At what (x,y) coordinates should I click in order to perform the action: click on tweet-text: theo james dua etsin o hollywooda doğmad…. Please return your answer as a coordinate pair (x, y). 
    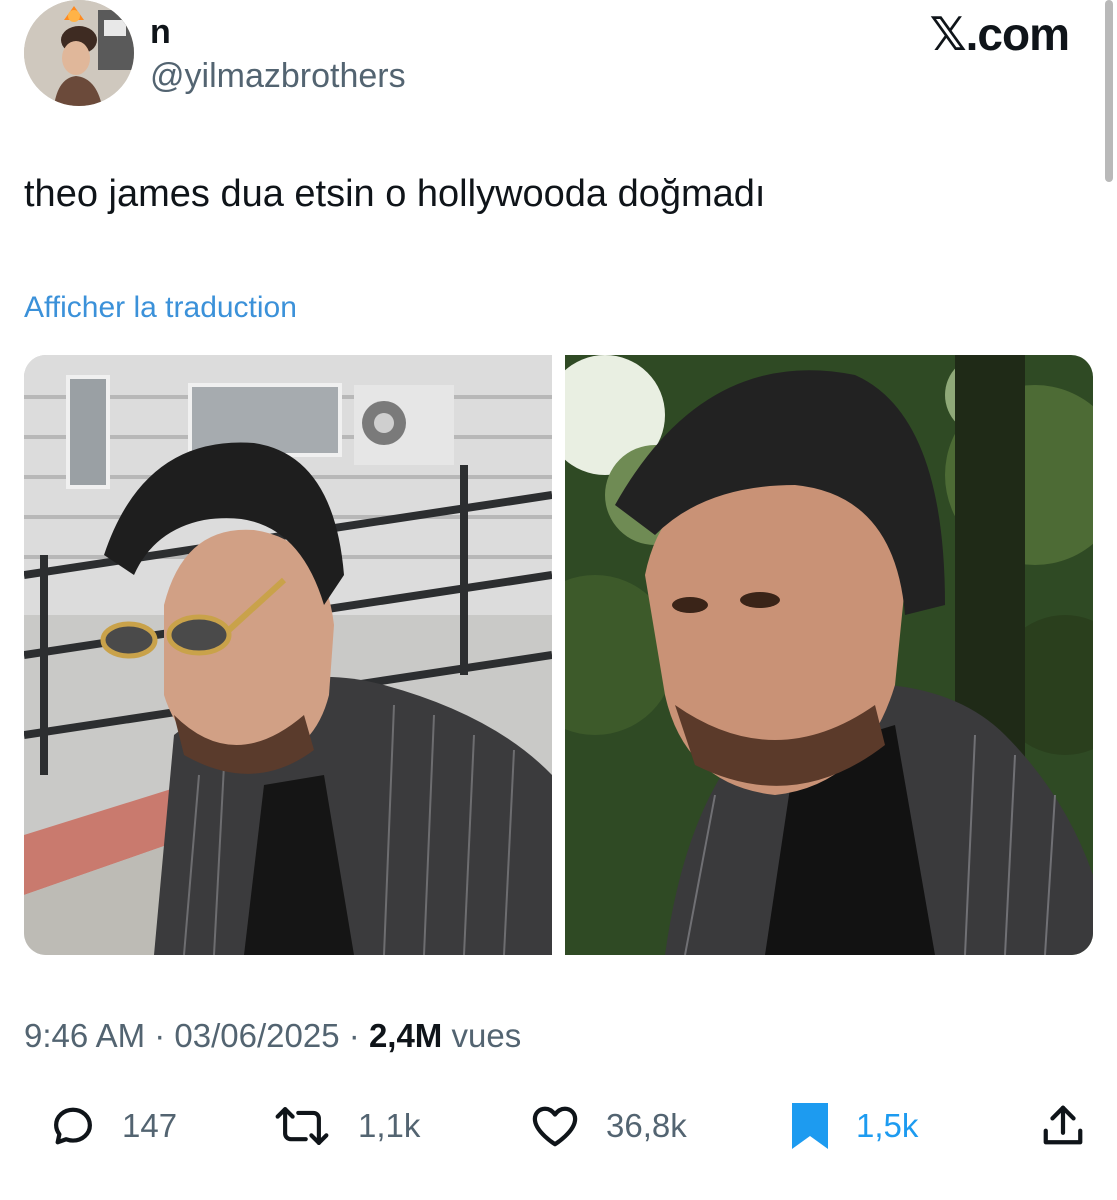
    Looking at the image, I should click on (395, 194).